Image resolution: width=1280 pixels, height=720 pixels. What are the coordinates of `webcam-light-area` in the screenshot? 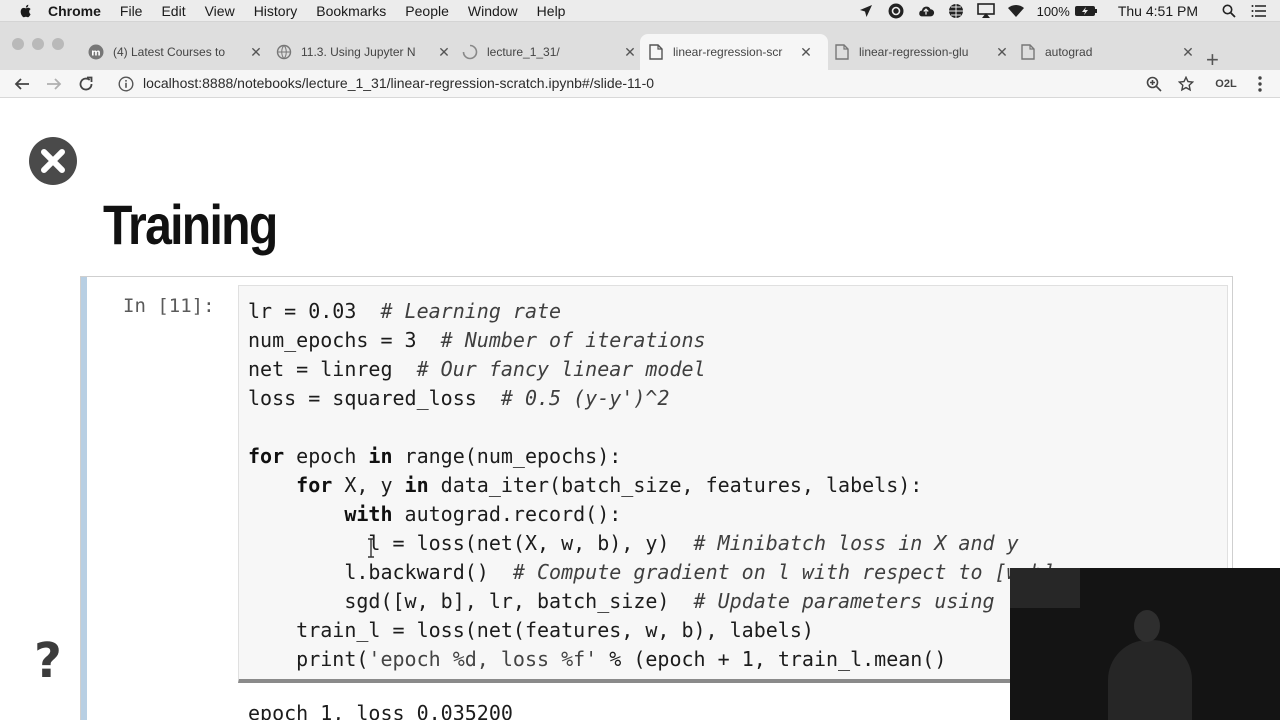 It's located at (1045, 588).